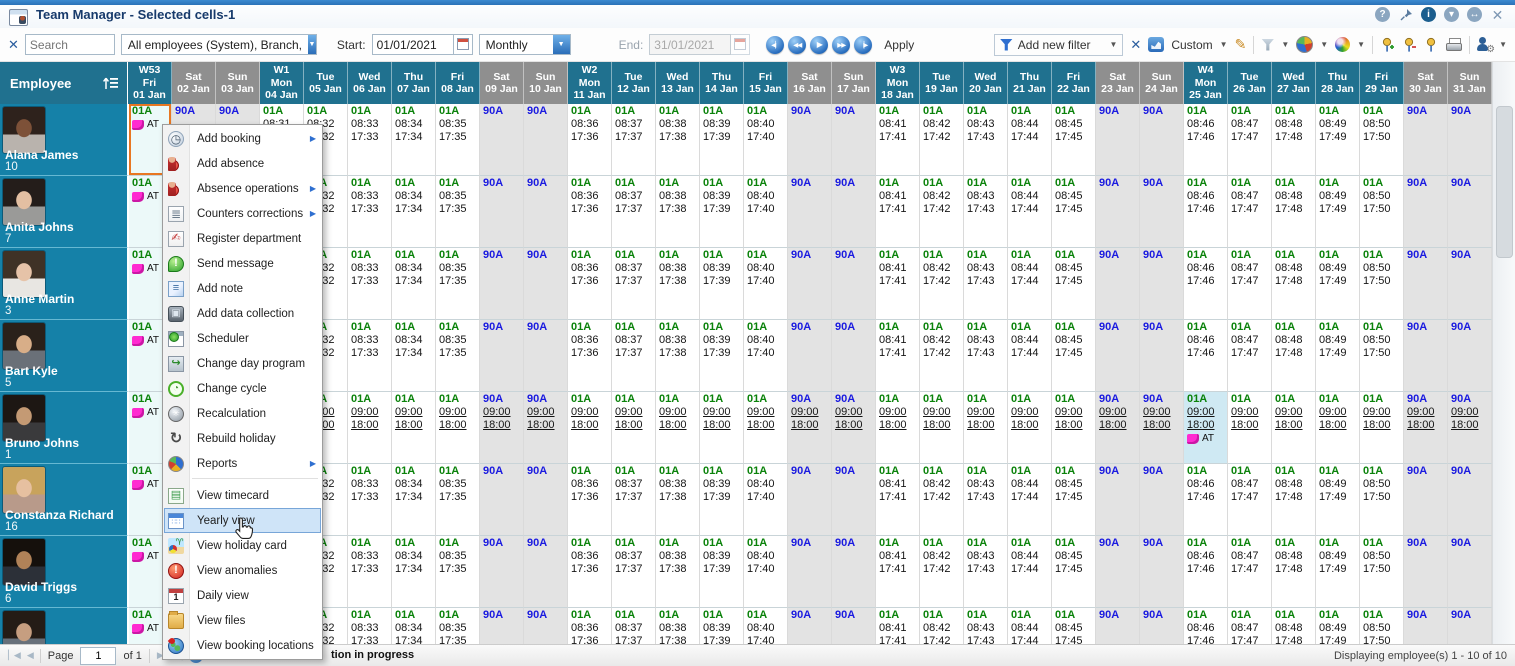 The image size is (1515, 666). What do you see at coordinates (282, 83) in the screenshot?
I see `day-header: W1 Mon 04 Jan` at bounding box center [282, 83].